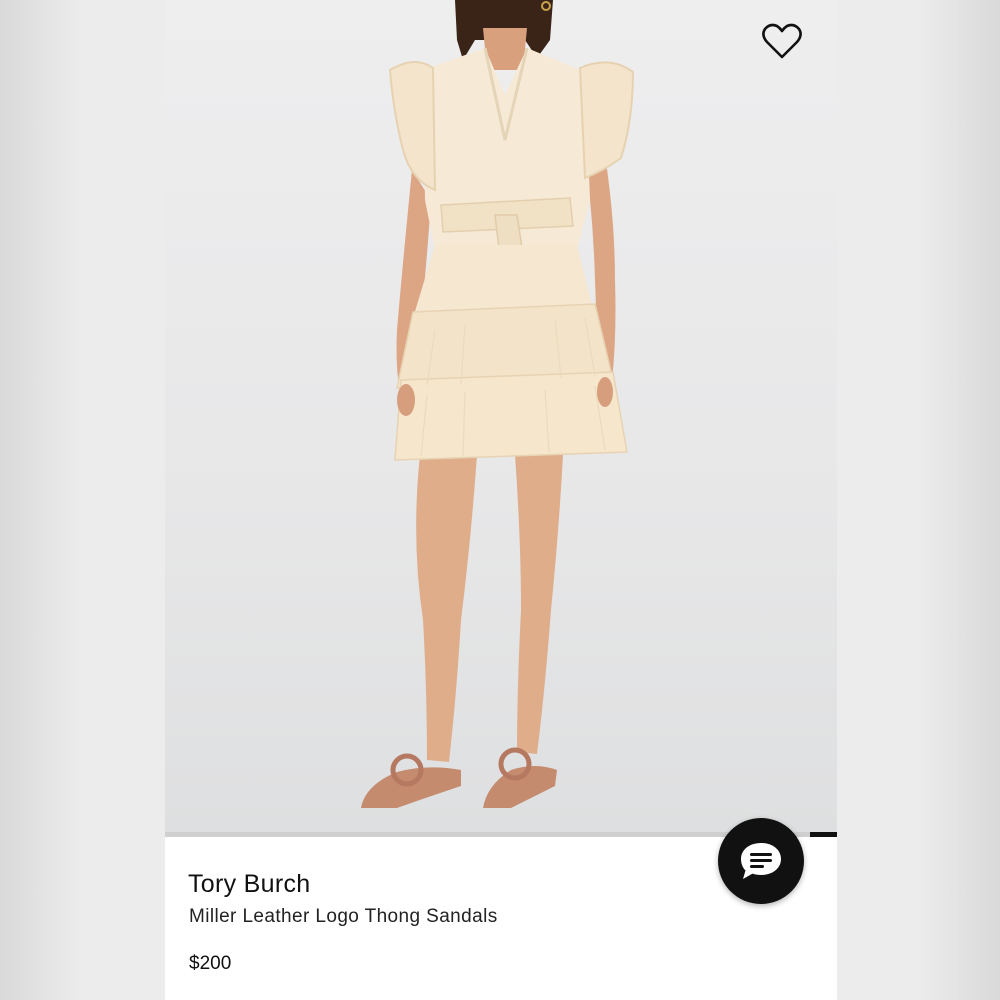 The width and height of the screenshot is (1000, 1000). I want to click on brand-name: Tory Burch, so click(249, 884).